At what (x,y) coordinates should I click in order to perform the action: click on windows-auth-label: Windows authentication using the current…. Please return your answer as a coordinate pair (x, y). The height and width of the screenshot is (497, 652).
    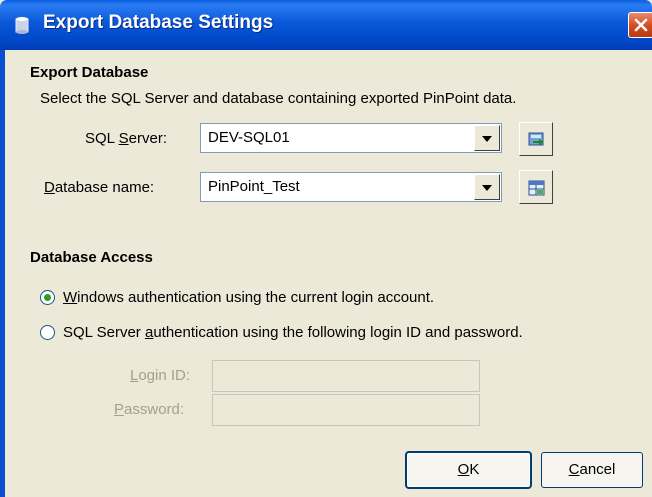
    Looking at the image, I should click on (248, 297).